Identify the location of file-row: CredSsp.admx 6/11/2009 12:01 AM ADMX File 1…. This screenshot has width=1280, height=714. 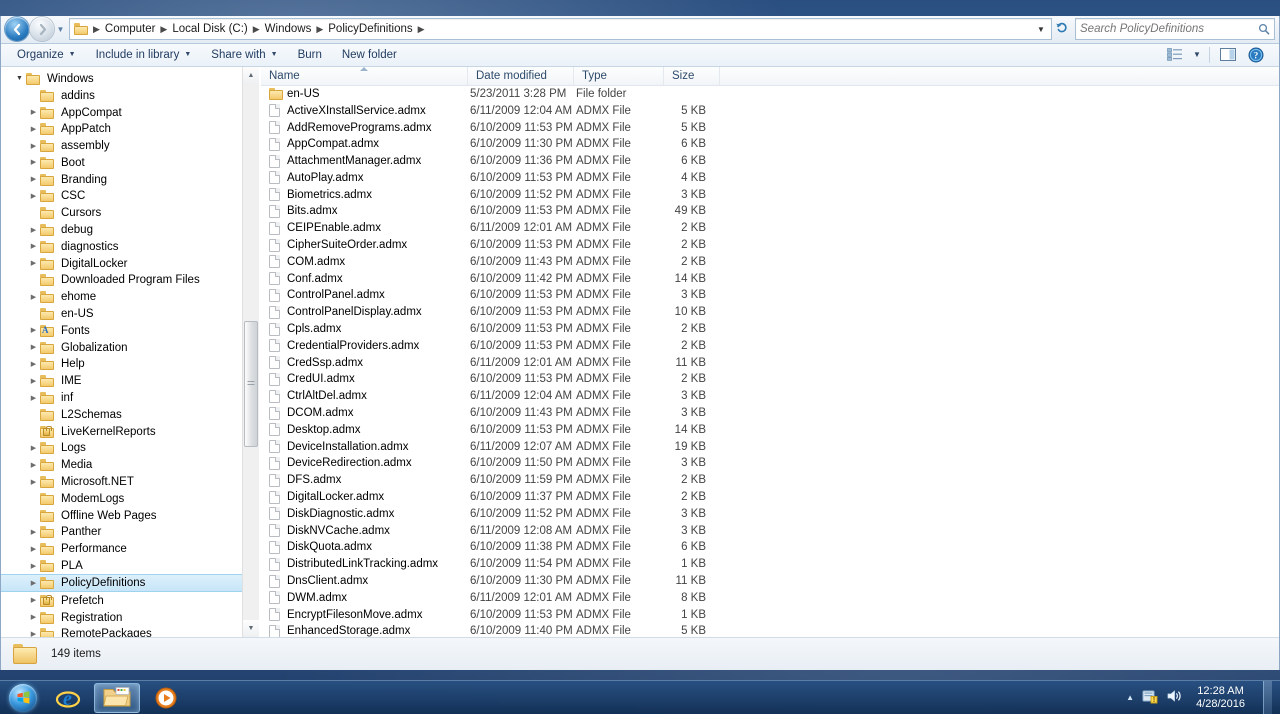
(770, 362).